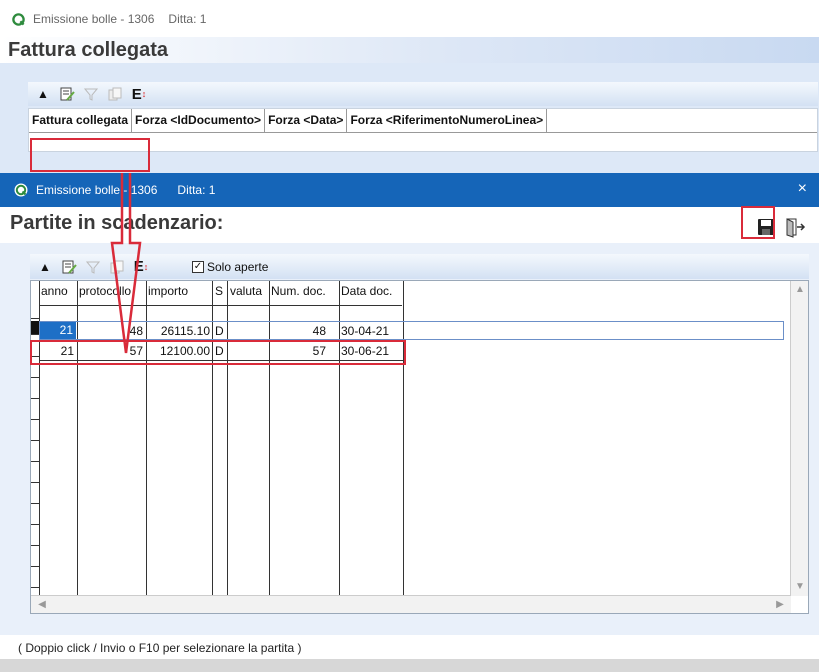 Image resolution: width=819 pixels, height=672 pixels. Describe the element at coordinates (58, 330) in the screenshot. I see `cell-anno: 21` at that location.